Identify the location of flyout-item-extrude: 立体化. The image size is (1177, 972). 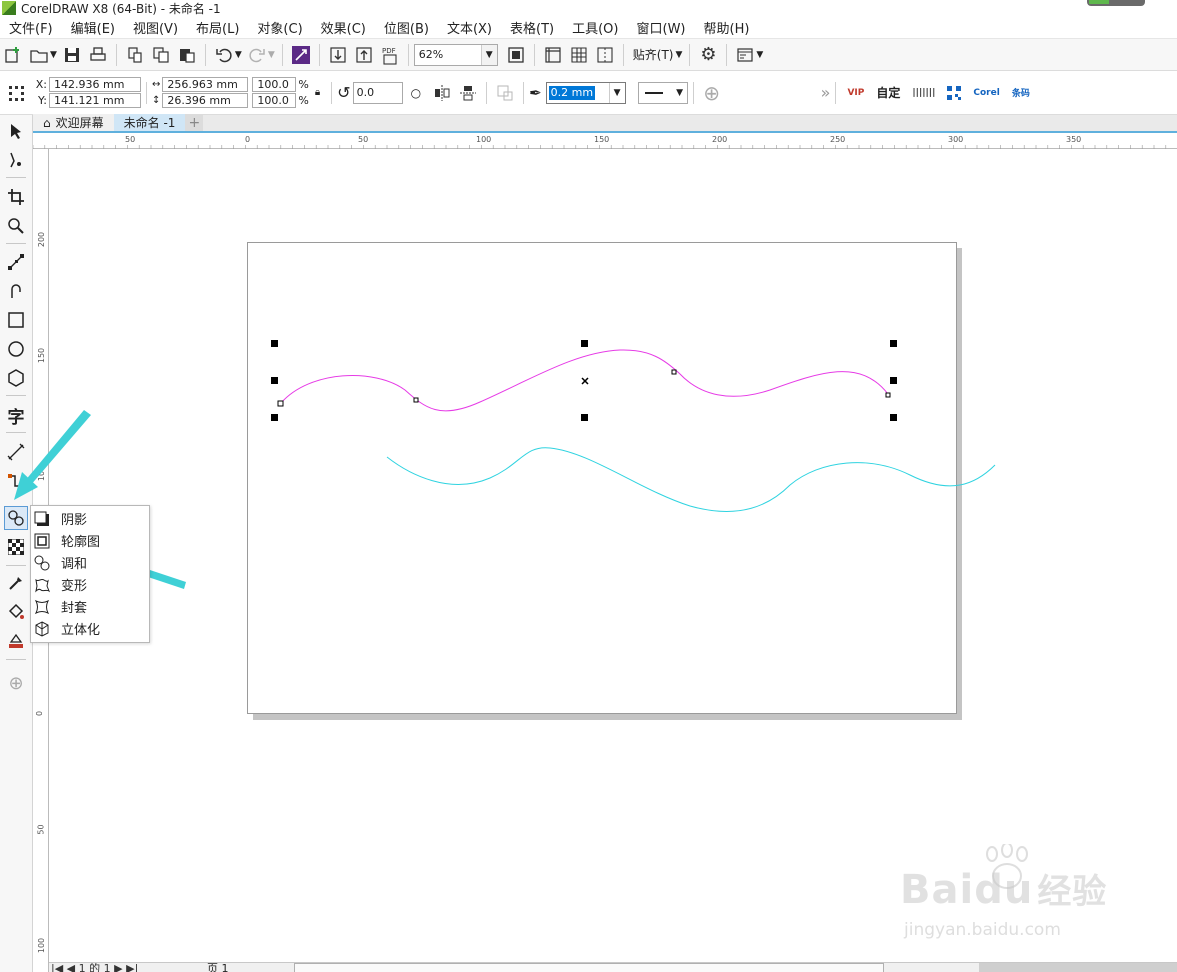
(90, 628).